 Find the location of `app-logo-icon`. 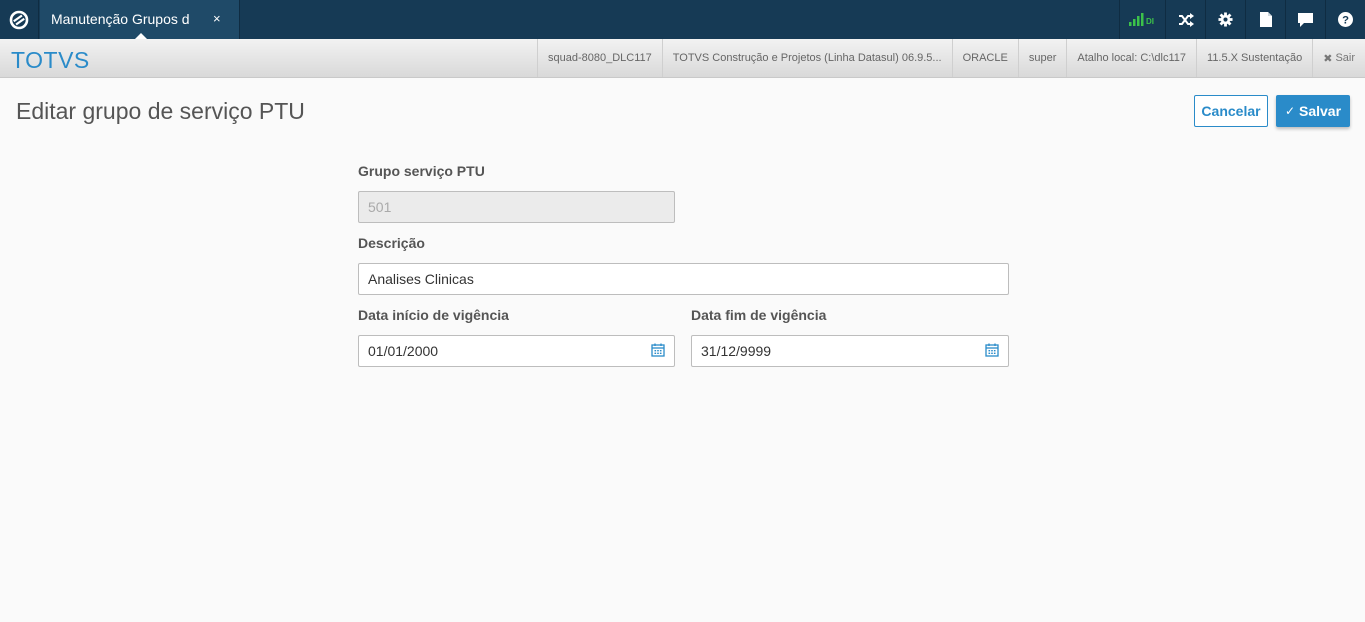

app-logo-icon is located at coordinates (19, 19).